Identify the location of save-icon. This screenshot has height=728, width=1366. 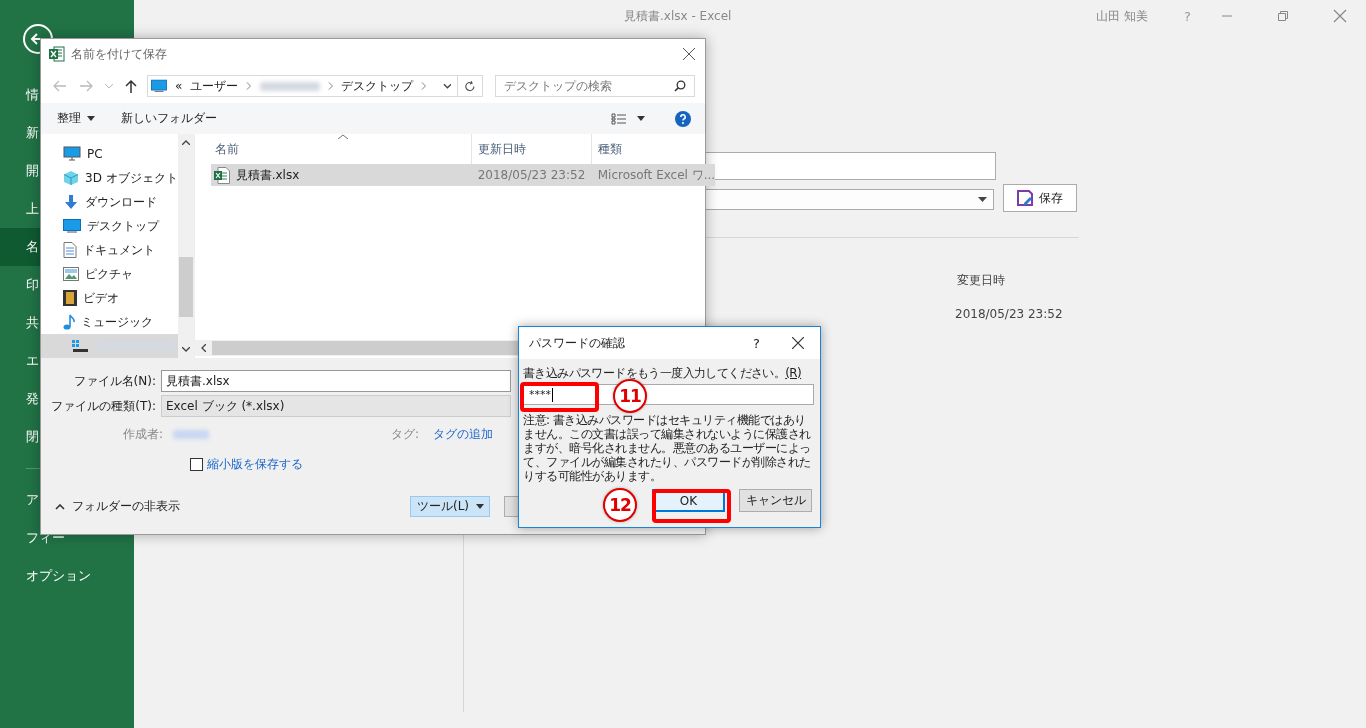
(1025, 198).